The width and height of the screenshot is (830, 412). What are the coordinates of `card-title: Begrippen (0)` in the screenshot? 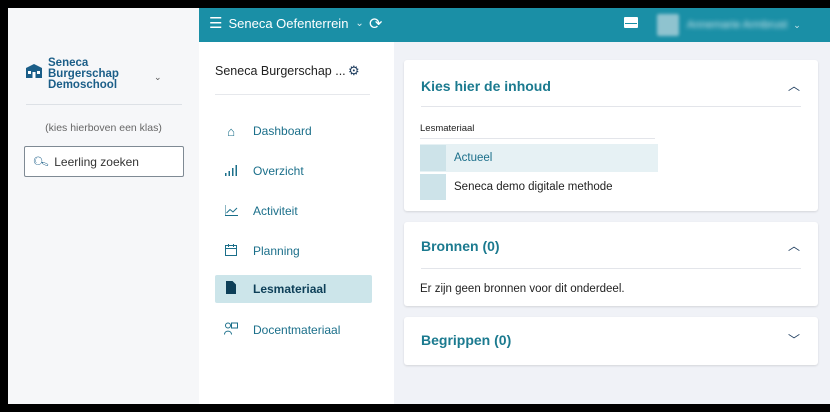 It's located at (466, 340).